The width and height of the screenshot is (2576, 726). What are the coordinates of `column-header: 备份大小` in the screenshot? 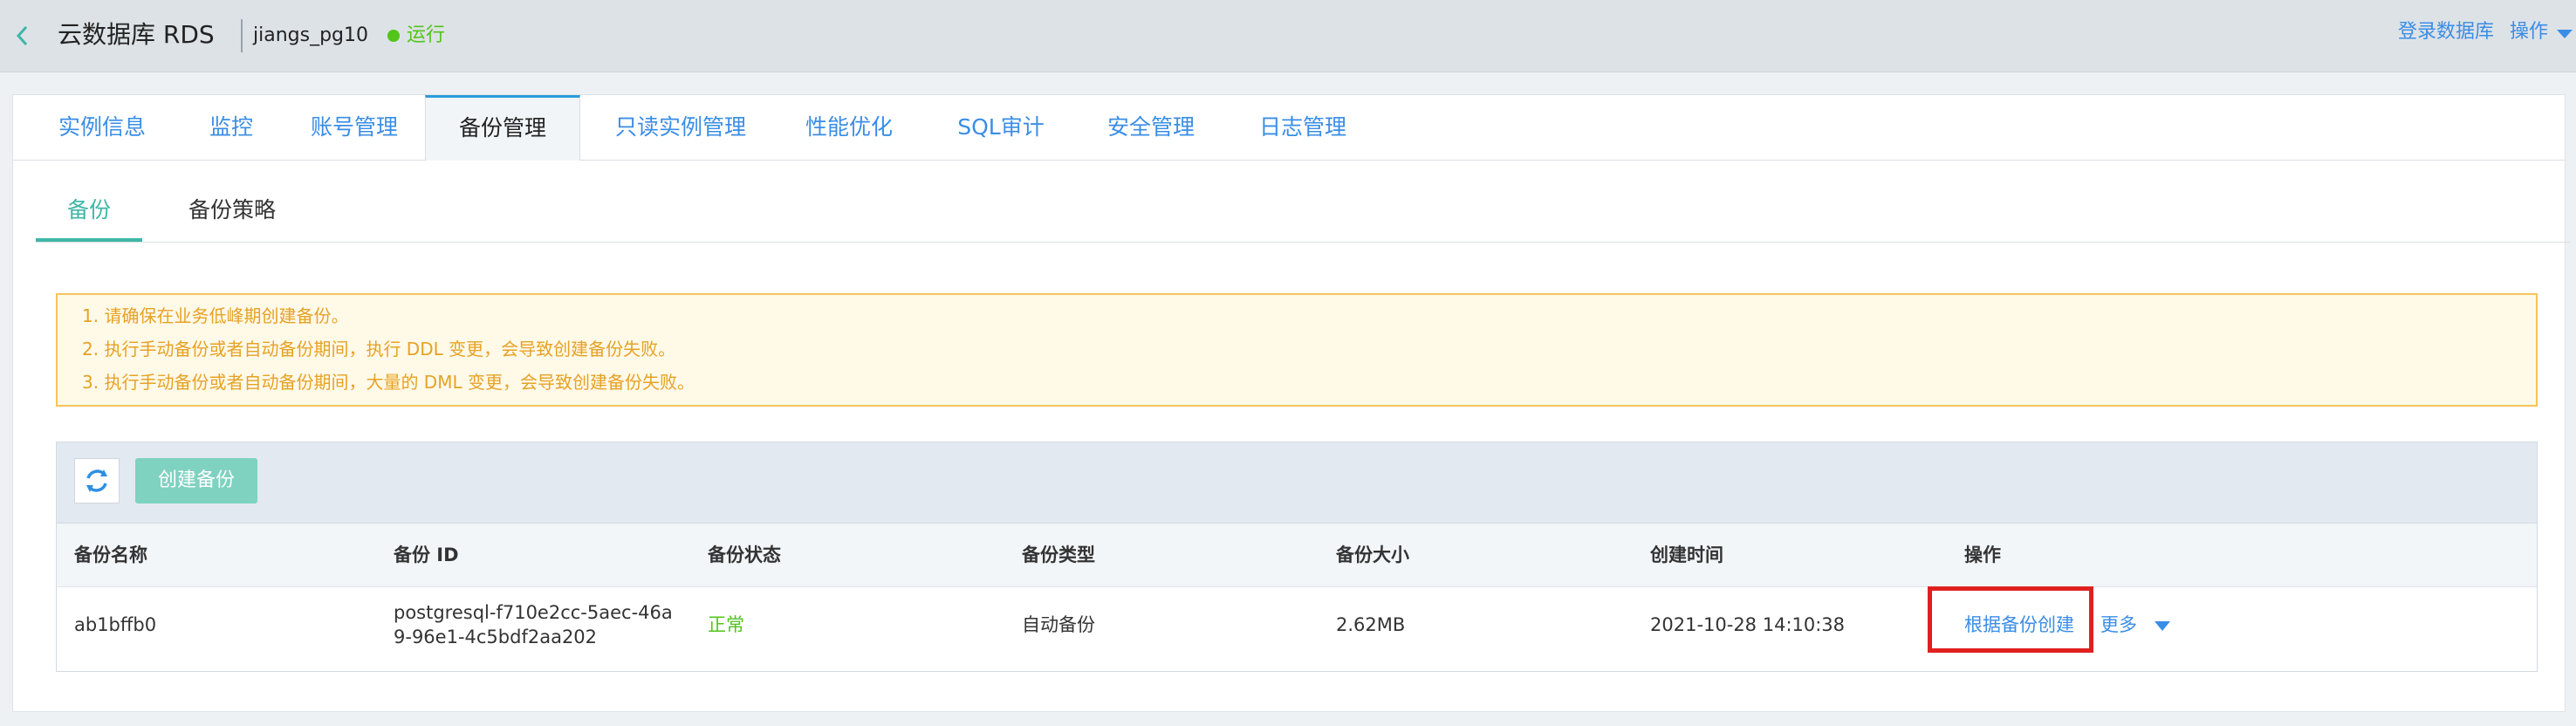 It's located at (1373, 554).